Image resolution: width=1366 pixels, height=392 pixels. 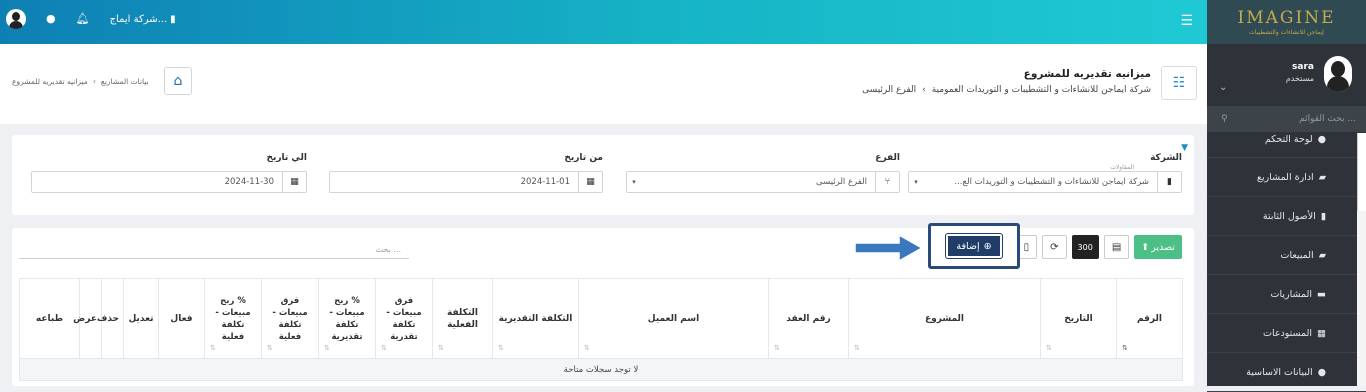 What do you see at coordinates (1166, 158) in the screenshot?
I see `company-filter-label: الشركة` at bounding box center [1166, 158].